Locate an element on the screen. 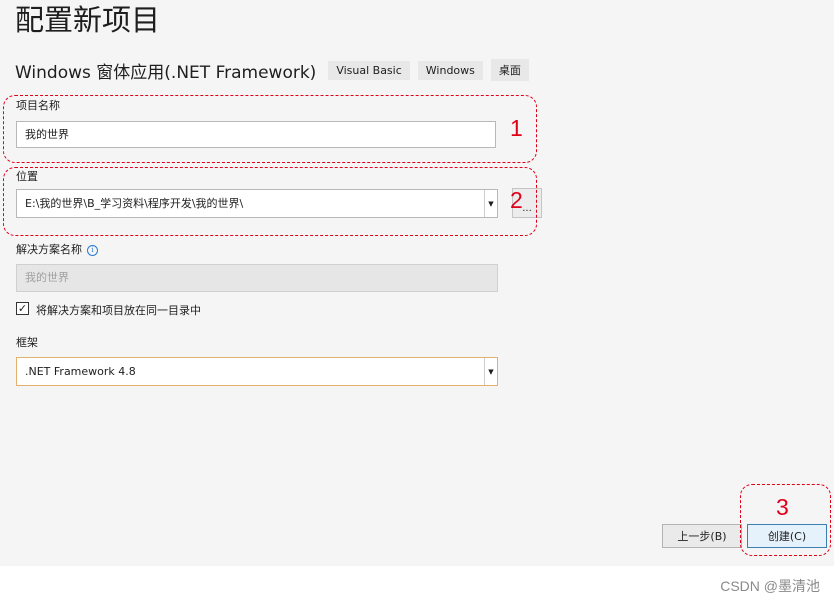 The height and width of the screenshot is (603, 834). template-name: Windows 窗体应用(.NET Framework) is located at coordinates (166, 72).